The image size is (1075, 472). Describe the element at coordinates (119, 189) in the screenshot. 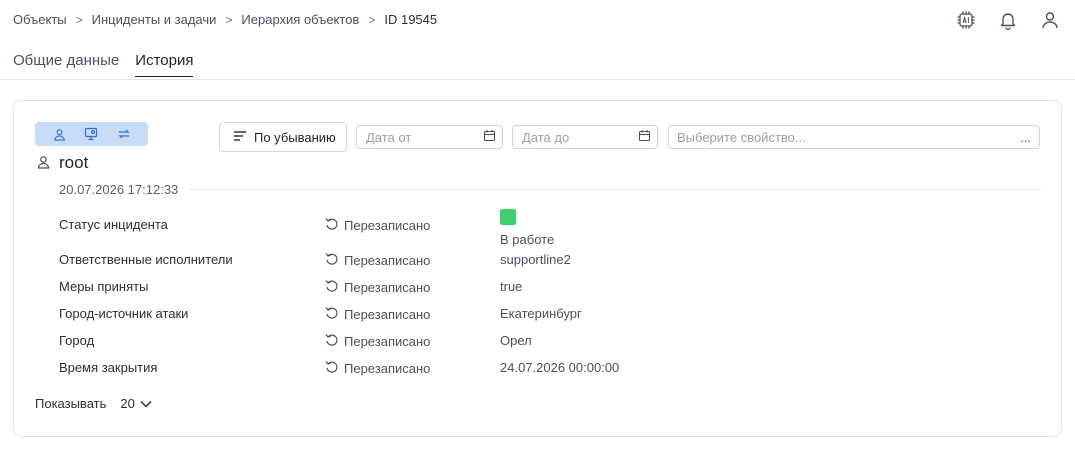

I see `timestamp: 20.07.2026 17:12:33` at that location.